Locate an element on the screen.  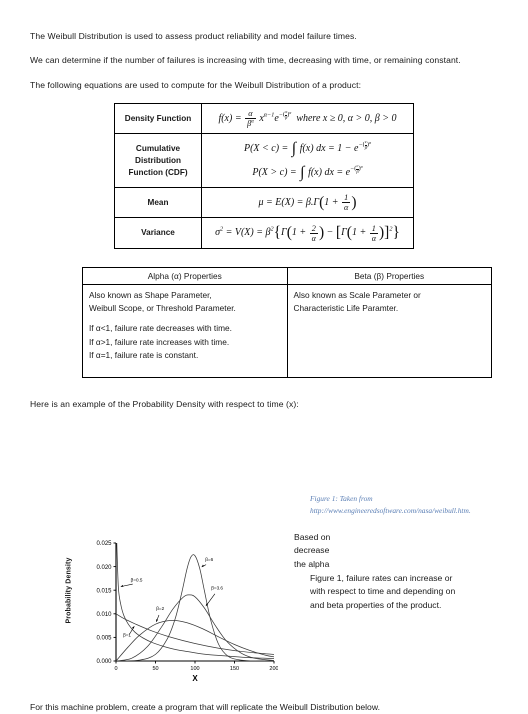
row-formula-mean: μ = E(X) = β.Γ(1 + 1 α) is located at coordinates (307, 203).